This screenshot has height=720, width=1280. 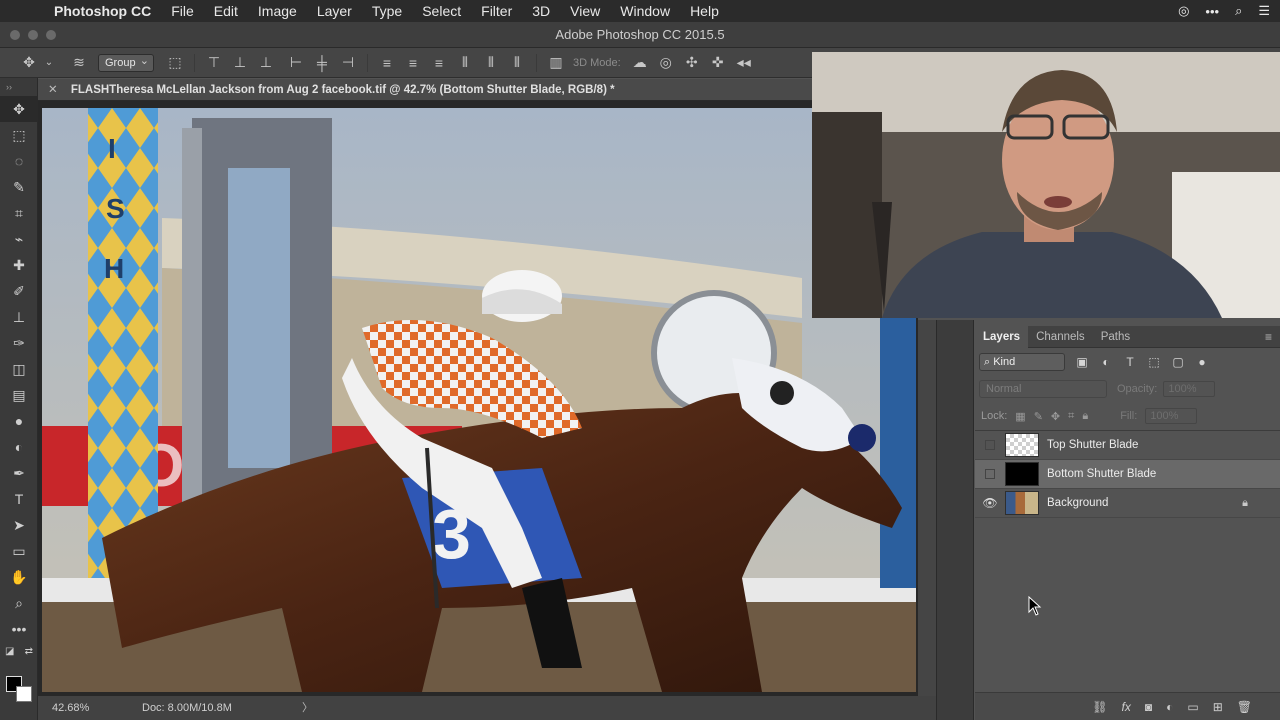 I want to click on add-mask-icon: ◙, so click(x=1148, y=707).